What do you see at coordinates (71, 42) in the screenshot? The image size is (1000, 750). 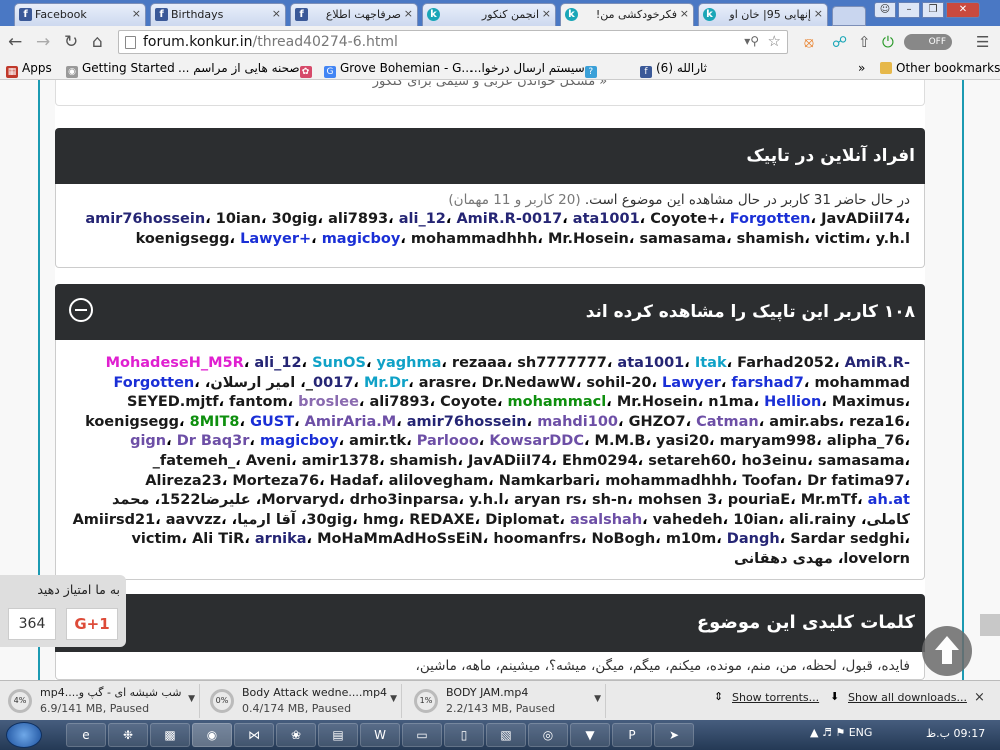 I see `reload-icon: ↻` at bounding box center [71, 42].